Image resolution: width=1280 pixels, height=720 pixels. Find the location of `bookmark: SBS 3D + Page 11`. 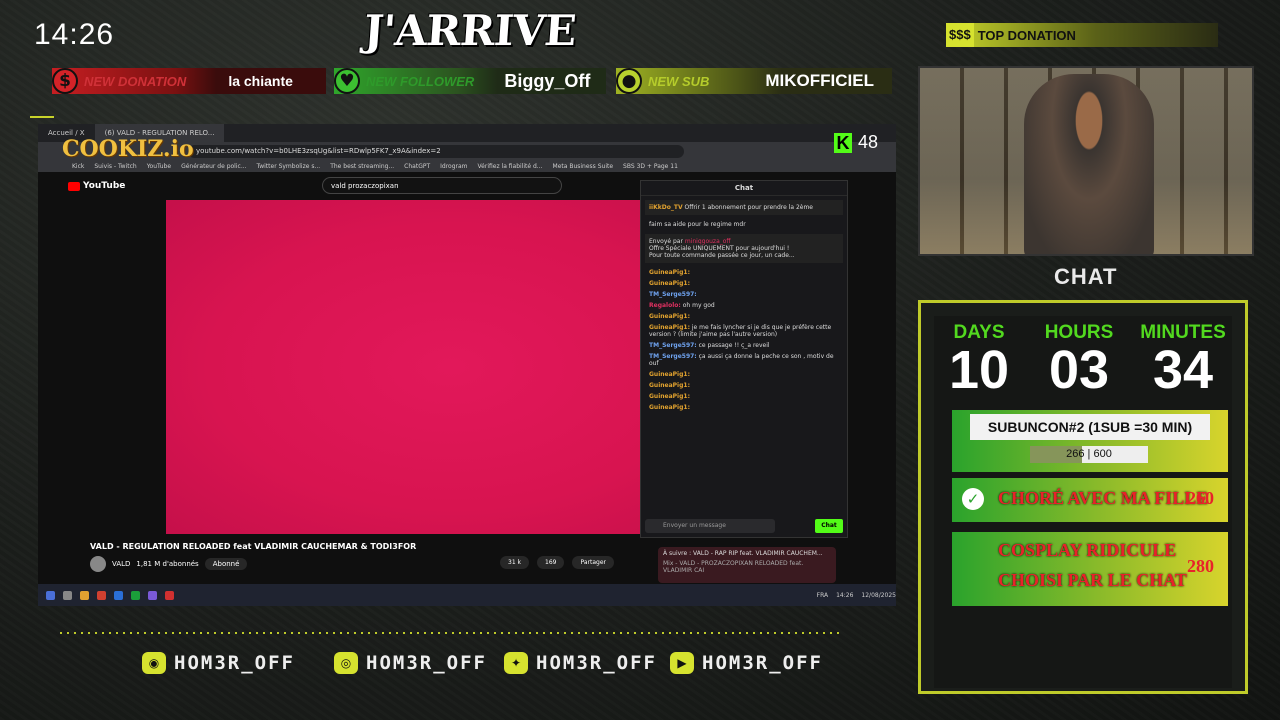

bookmark: SBS 3D + Page 11 is located at coordinates (650, 166).